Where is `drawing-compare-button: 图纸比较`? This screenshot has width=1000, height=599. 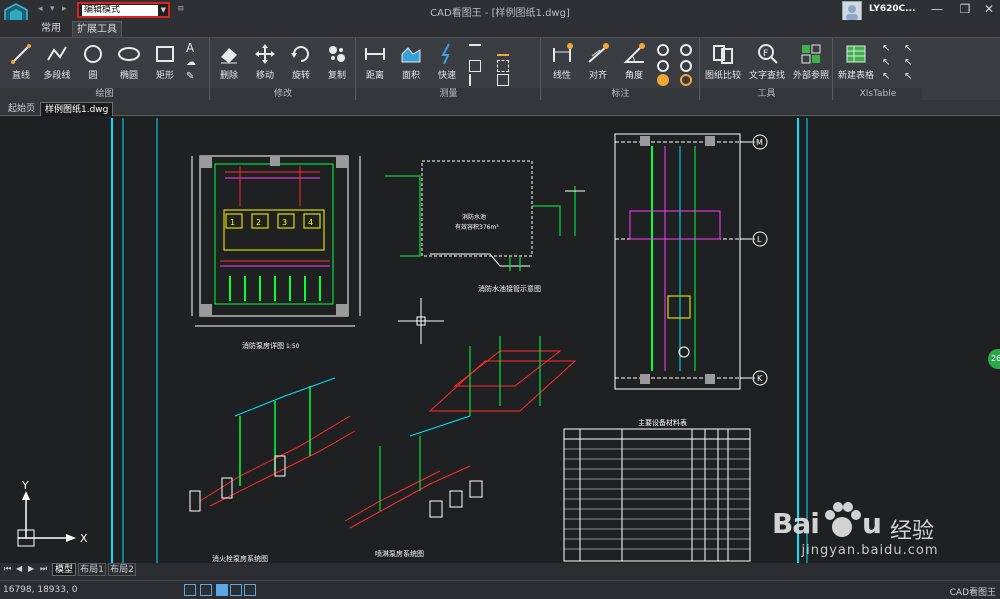 drawing-compare-button: 图纸比较 is located at coordinates (723, 63).